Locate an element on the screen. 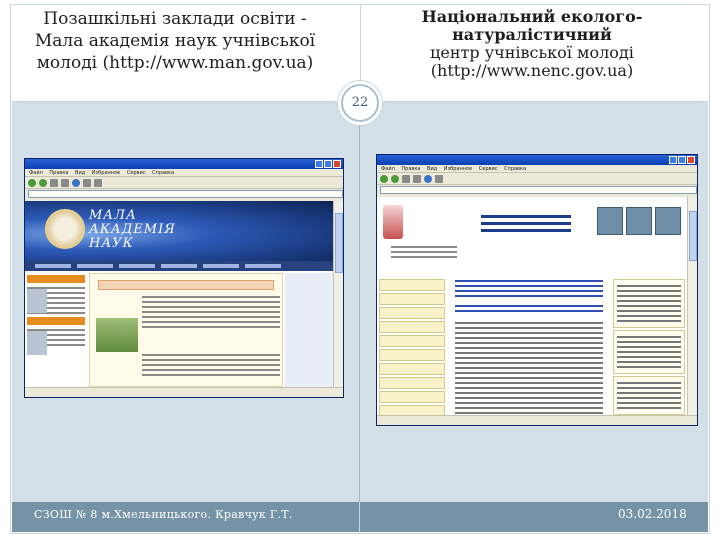 This screenshot has width=720, height=540. title-right-line1: Національний еколого-натуралістичний is located at coordinates (532, 25).